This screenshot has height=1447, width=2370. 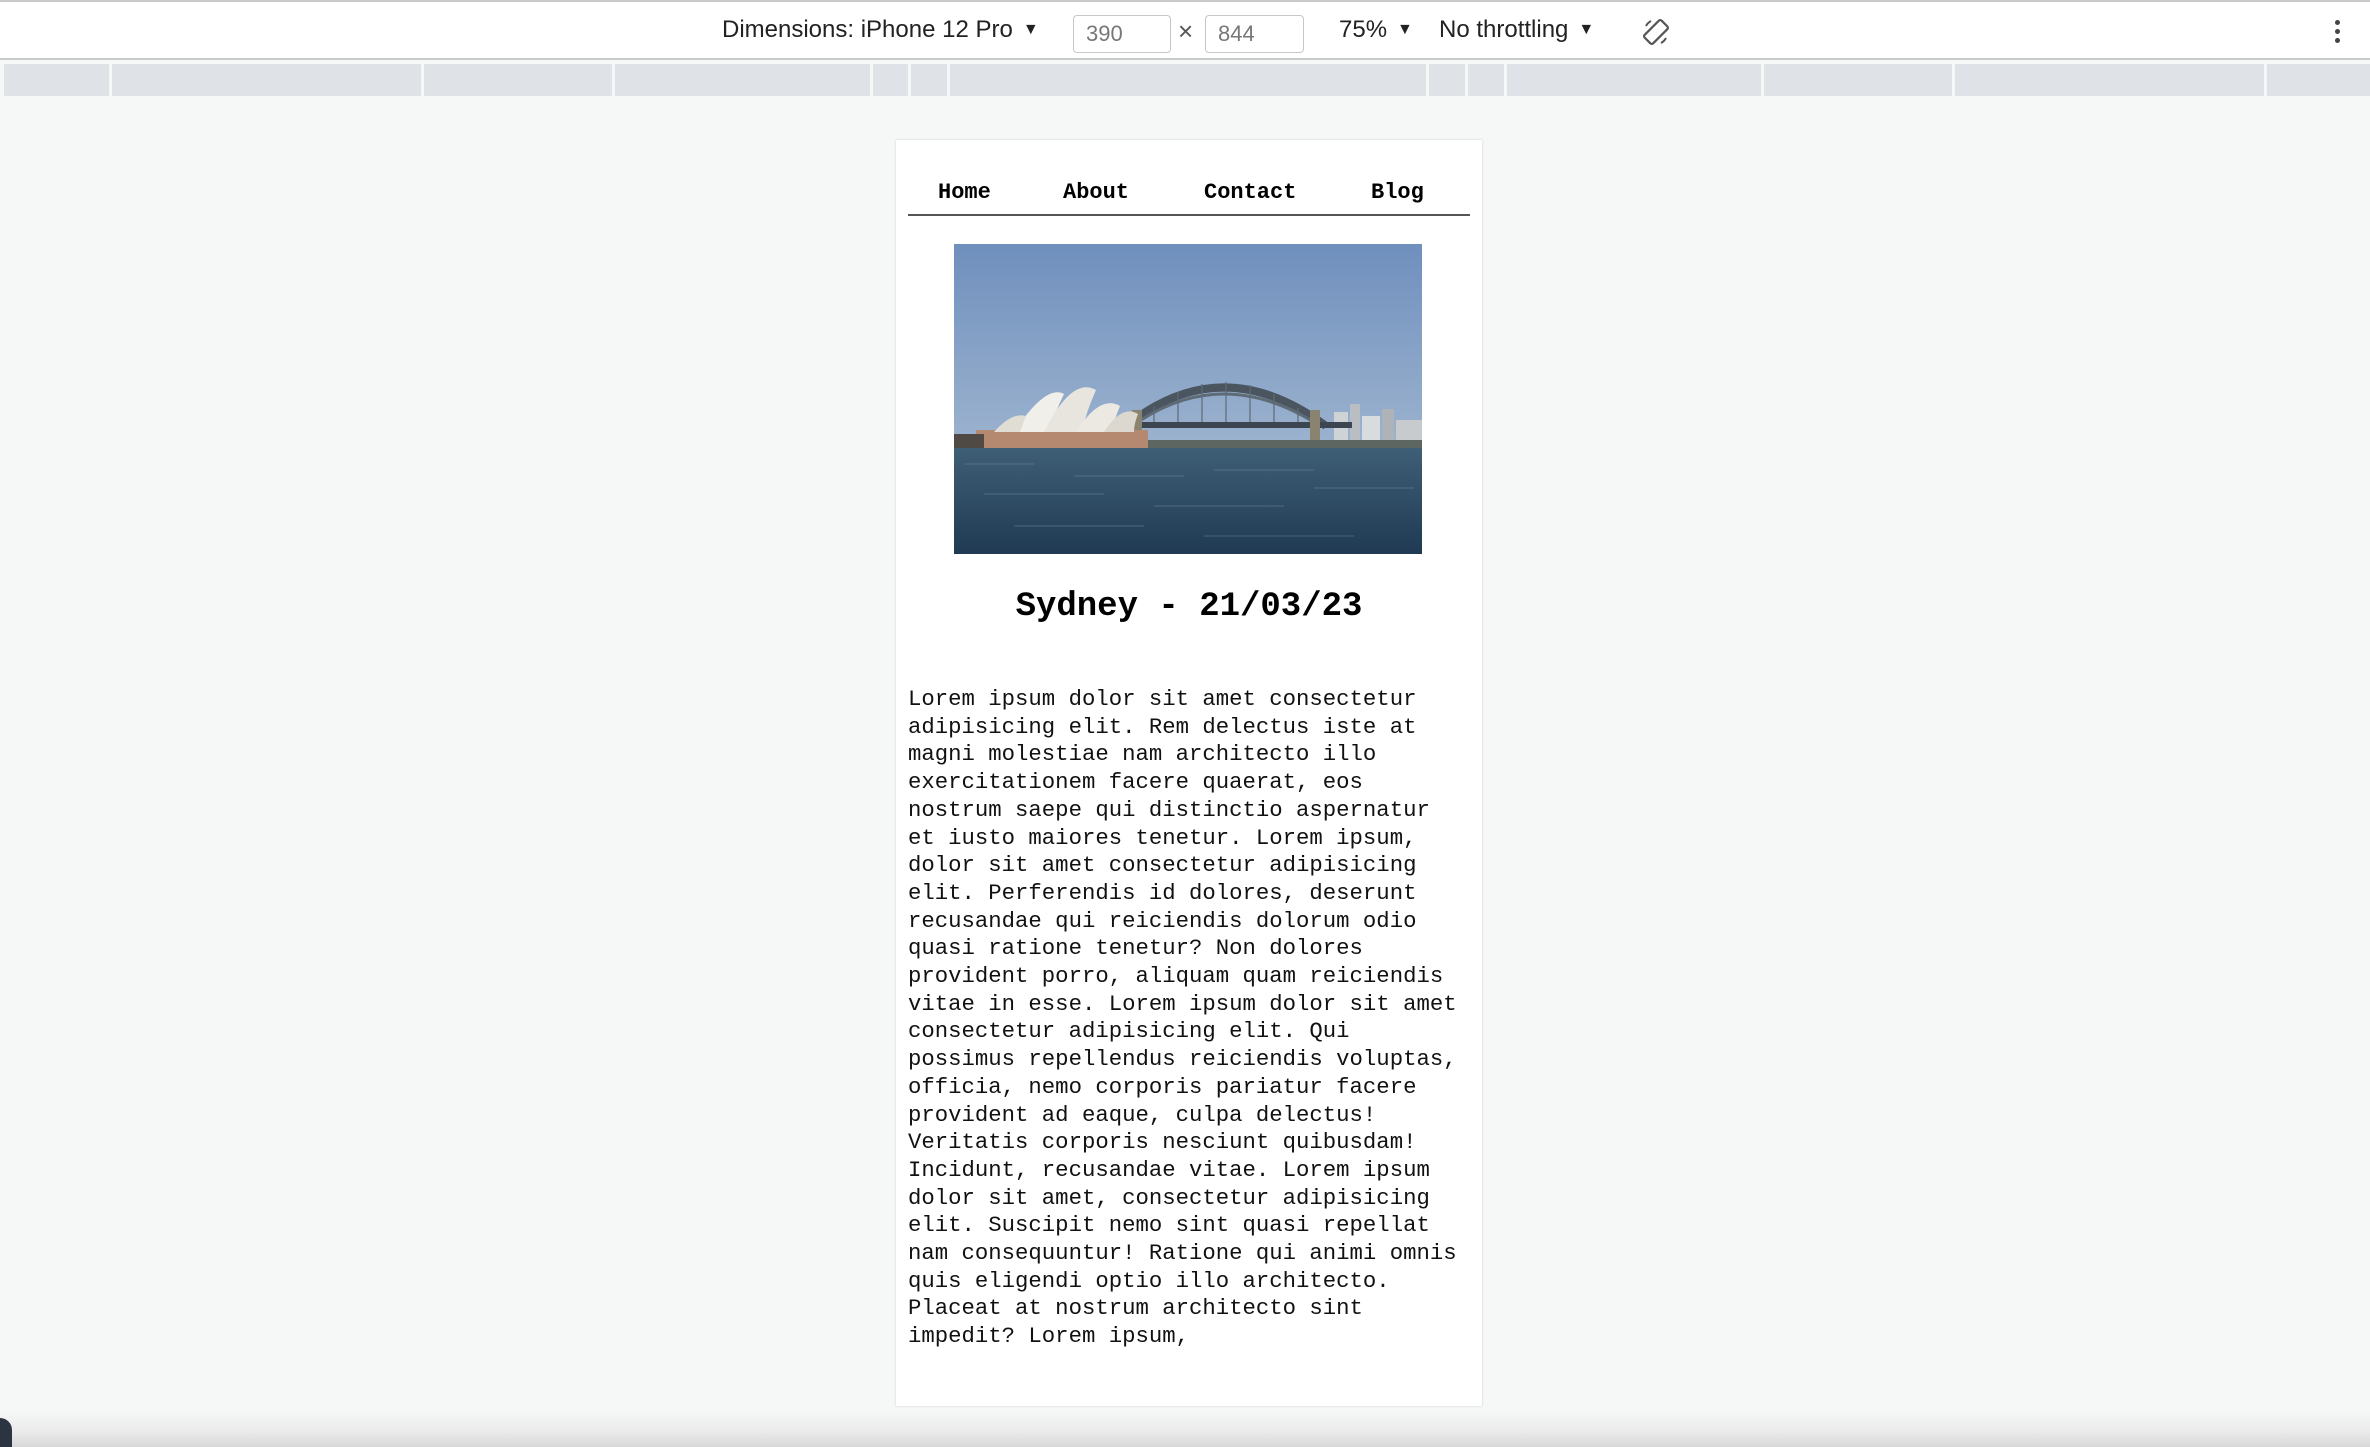 I want to click on hero-image, so click(x=1188, y=399).